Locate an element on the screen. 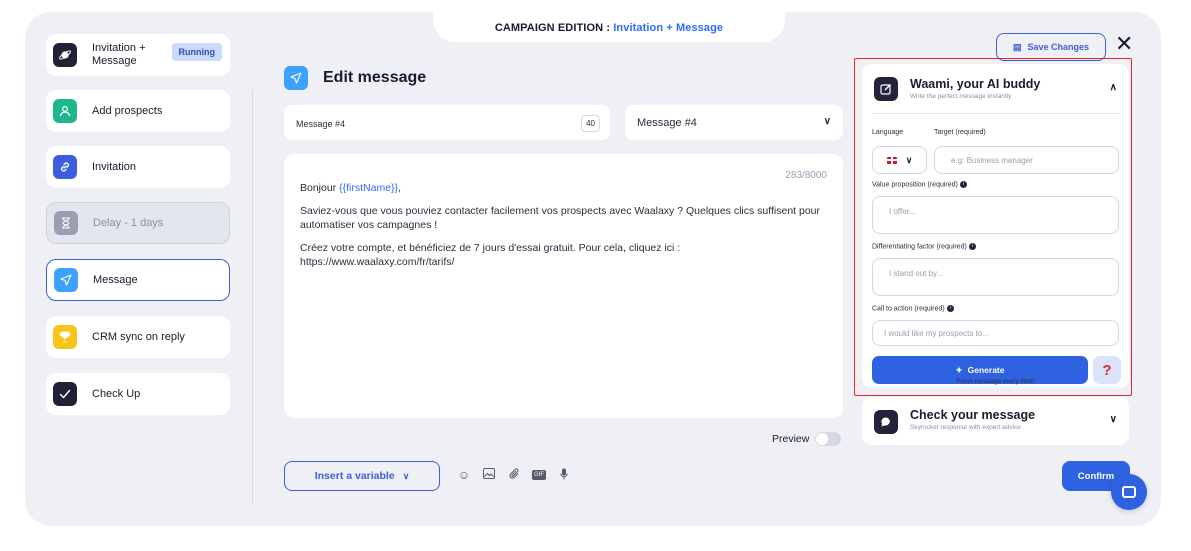  insert-variable-button: Insert a variable ∨ is located at coordinates (362, 476).